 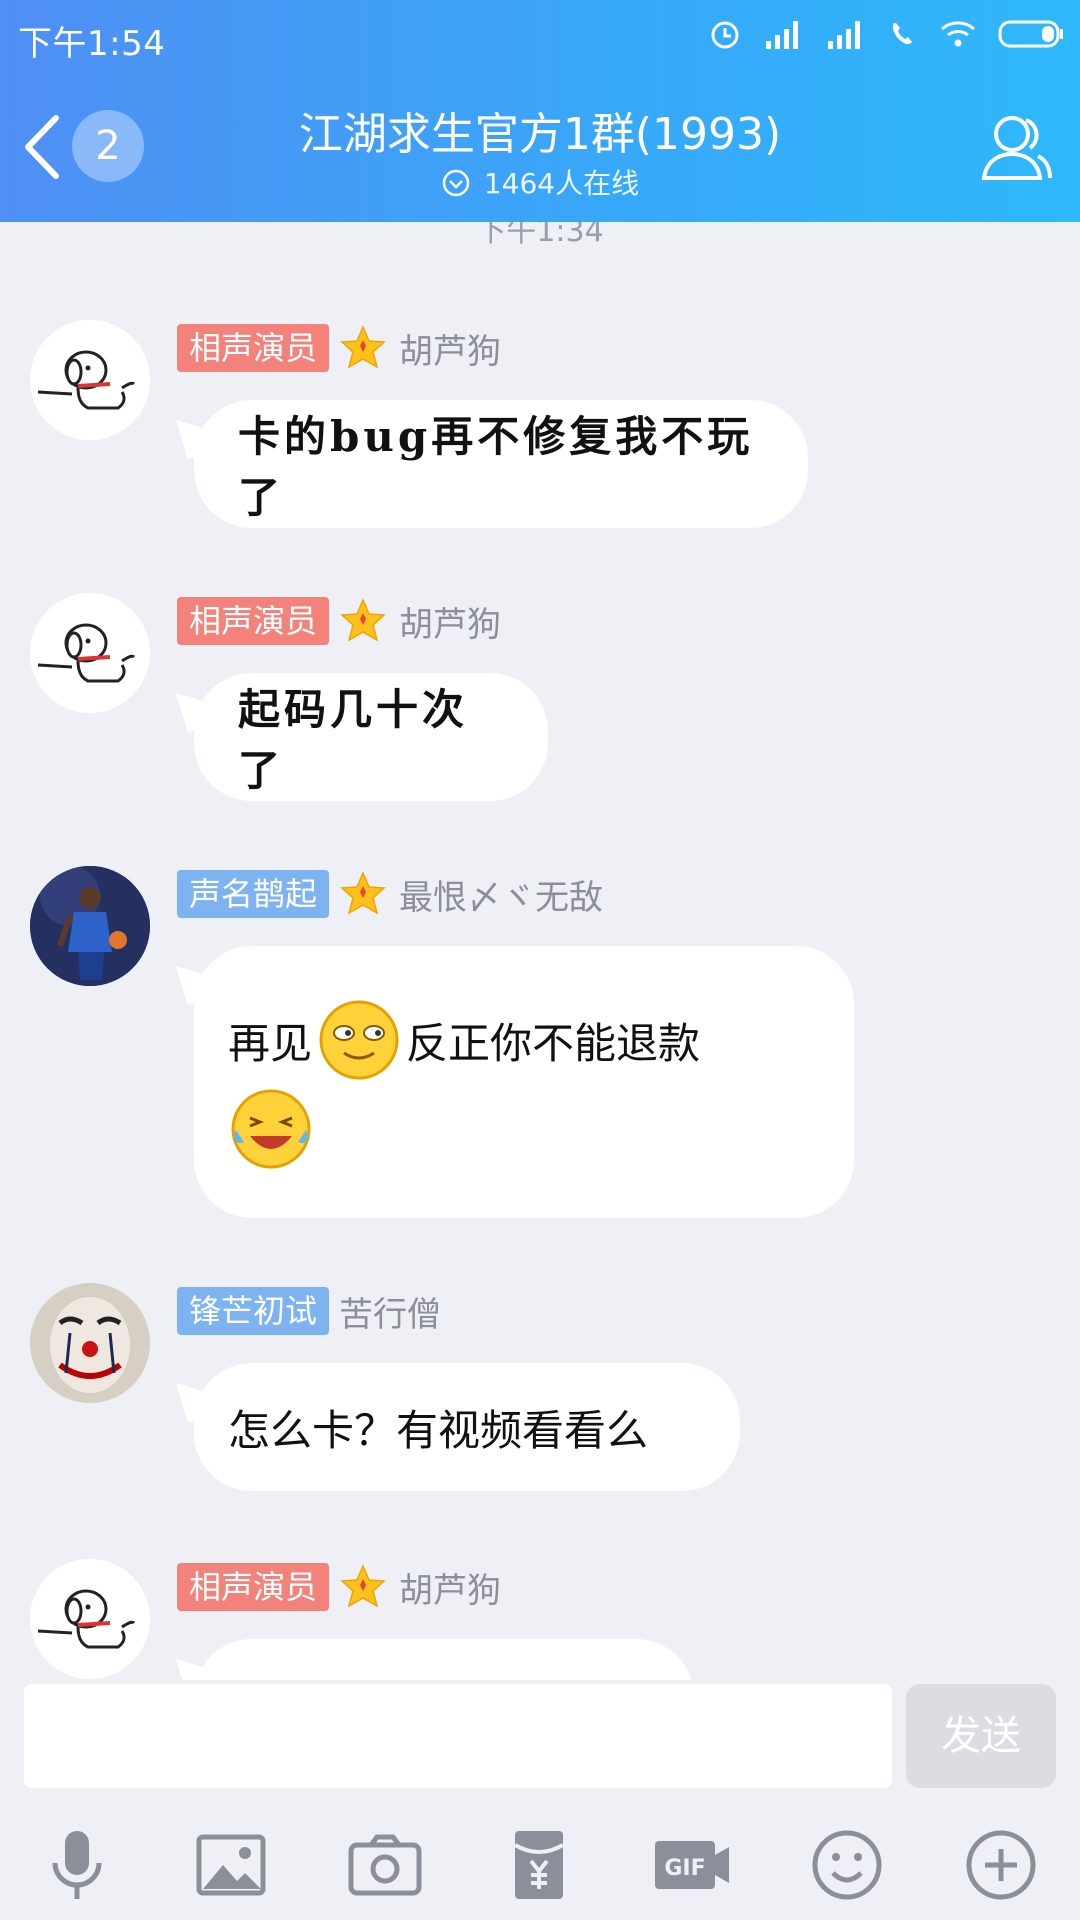 I want to click on sender-info: 声名鹊起 最恨〆ヾ无敌, so click(x=390, y=894).